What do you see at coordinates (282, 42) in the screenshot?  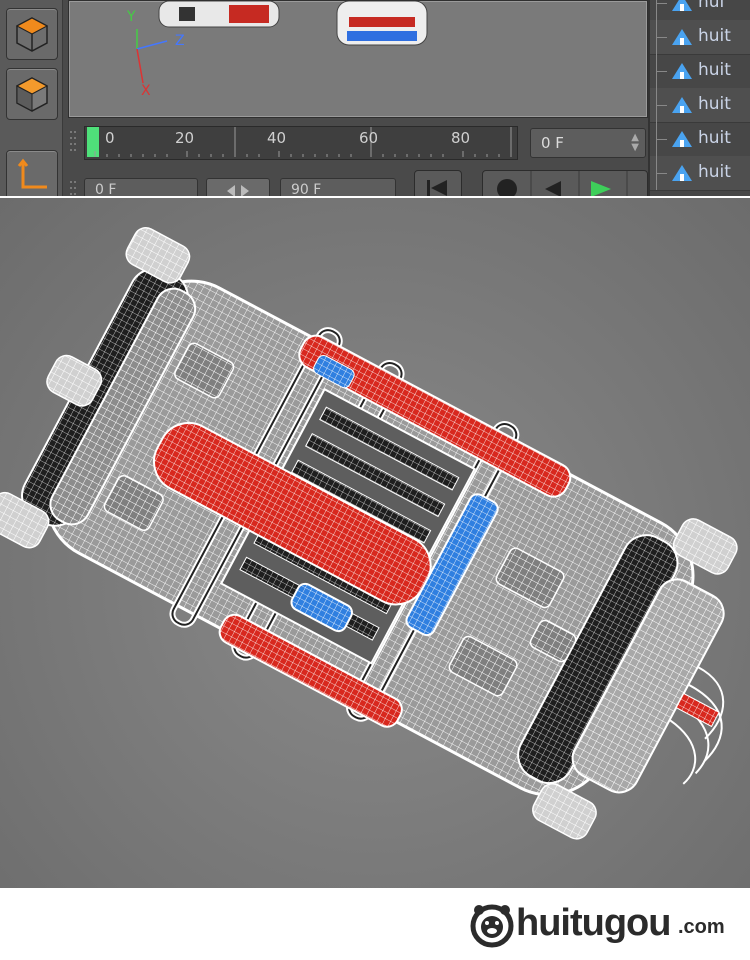 I see `mini-model-preview` at bounding box center [282, 42].